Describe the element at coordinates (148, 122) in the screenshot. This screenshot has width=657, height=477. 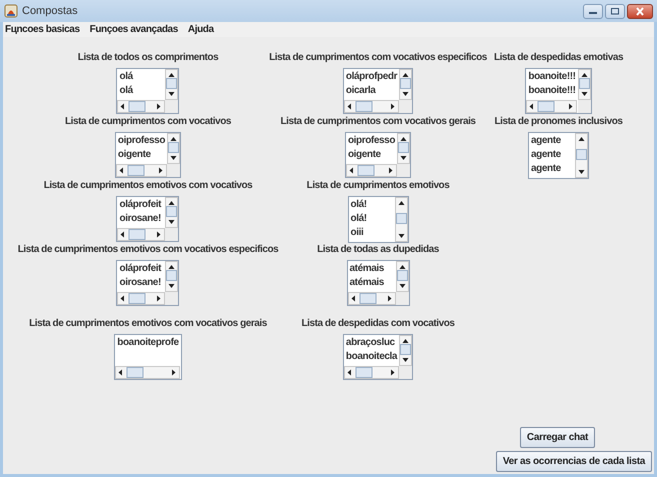
I see `list-label: Lista de cumprimentos com vocativos` at that location.